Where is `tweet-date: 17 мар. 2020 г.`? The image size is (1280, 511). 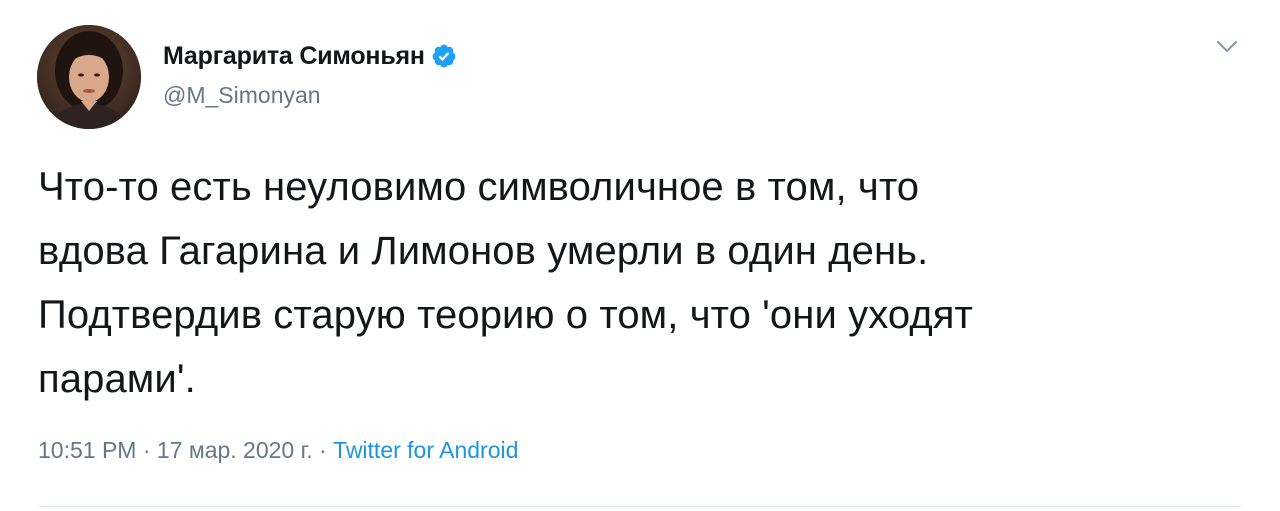 tweet-date: 17 мар. 2020 г. is located at coordinates (235, 450).